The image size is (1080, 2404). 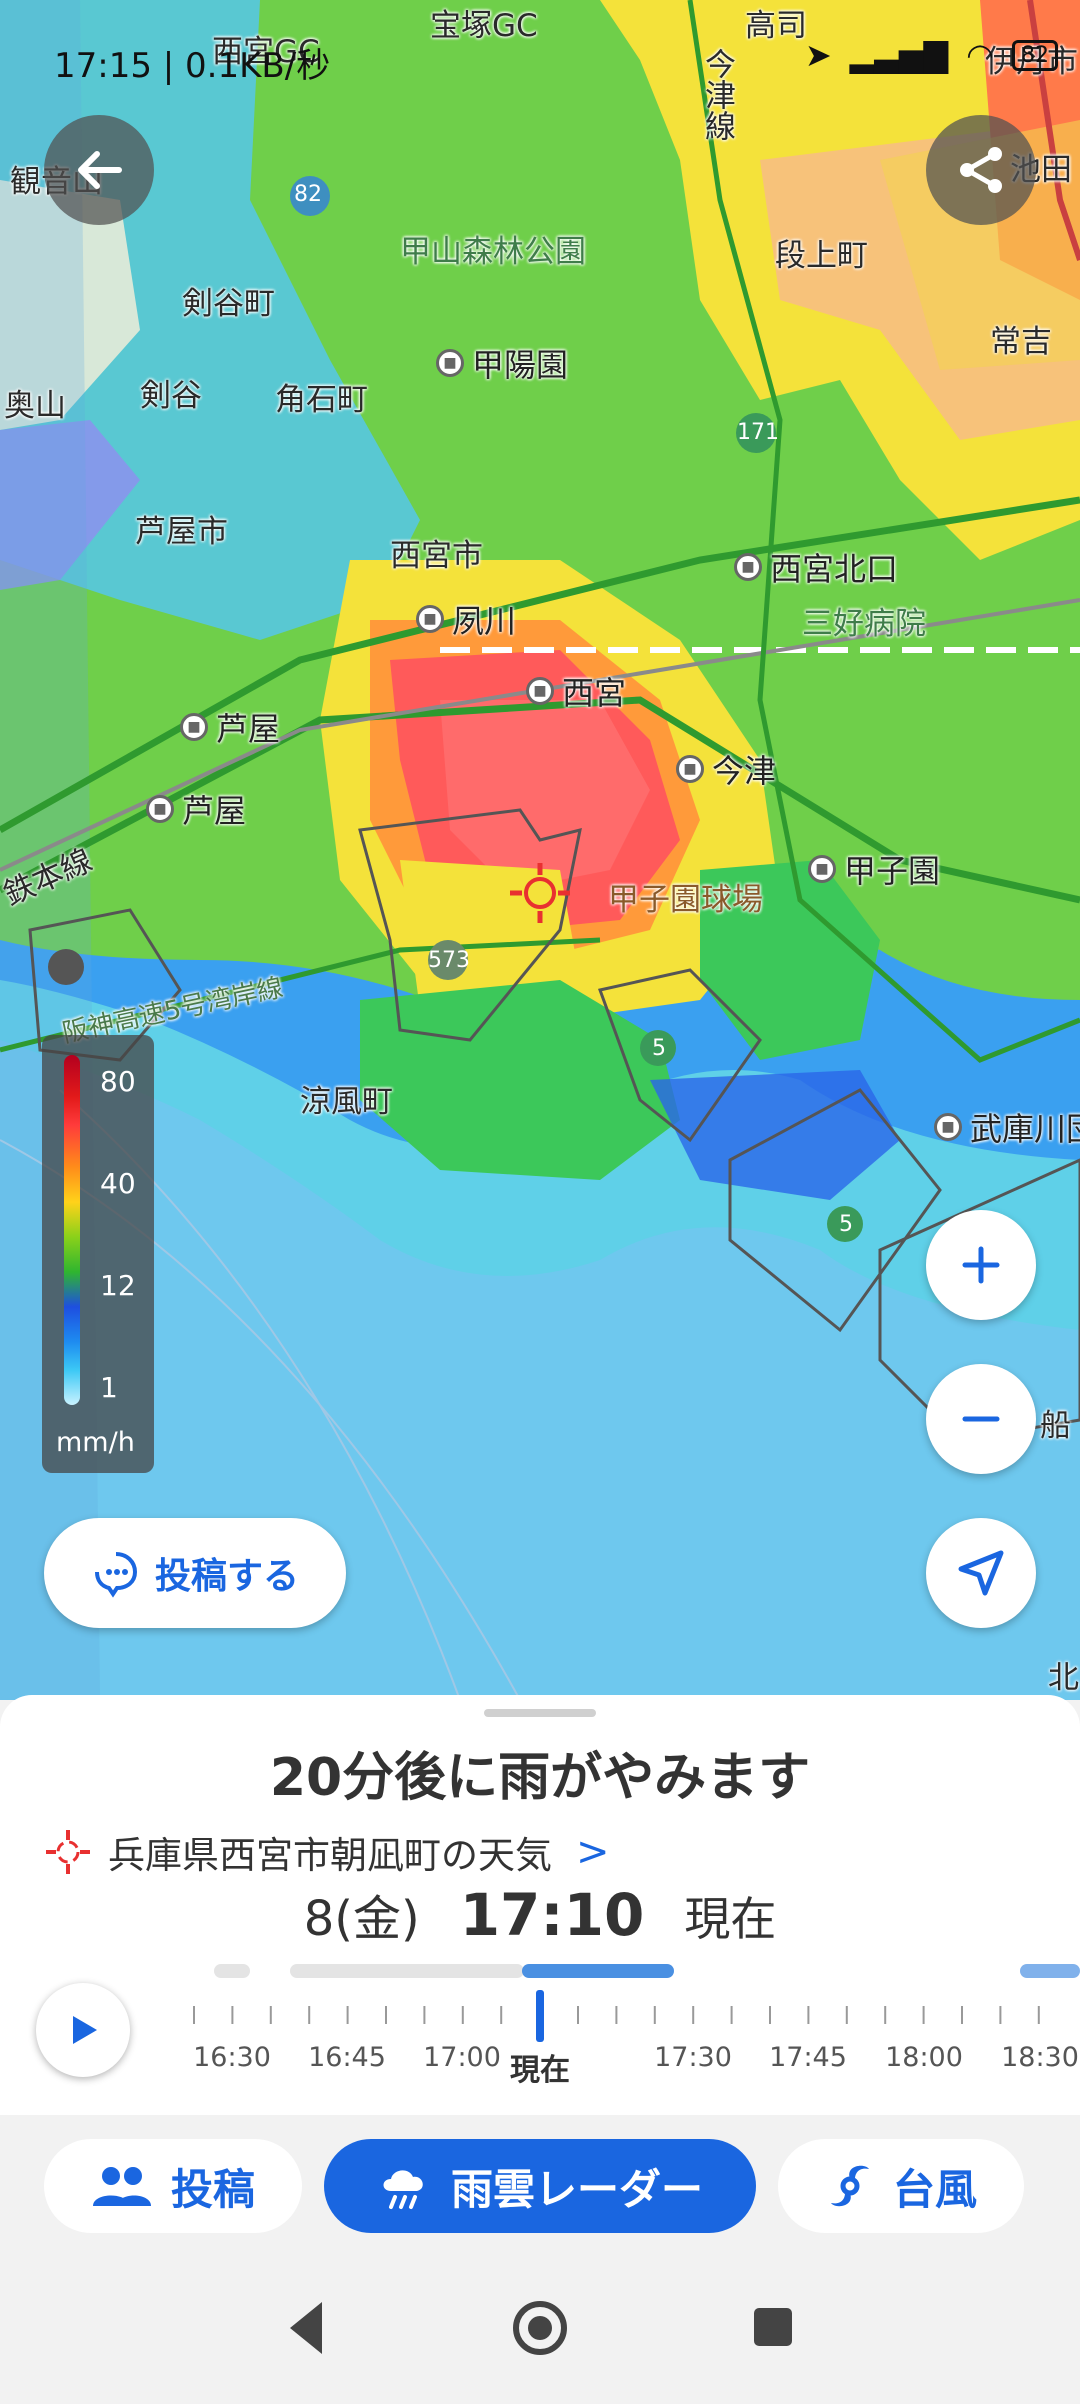 What do you see at coordinates (1021, 342) in the screenshot?
I see `map-label: 常吉` at bounding box center [1021, 342].